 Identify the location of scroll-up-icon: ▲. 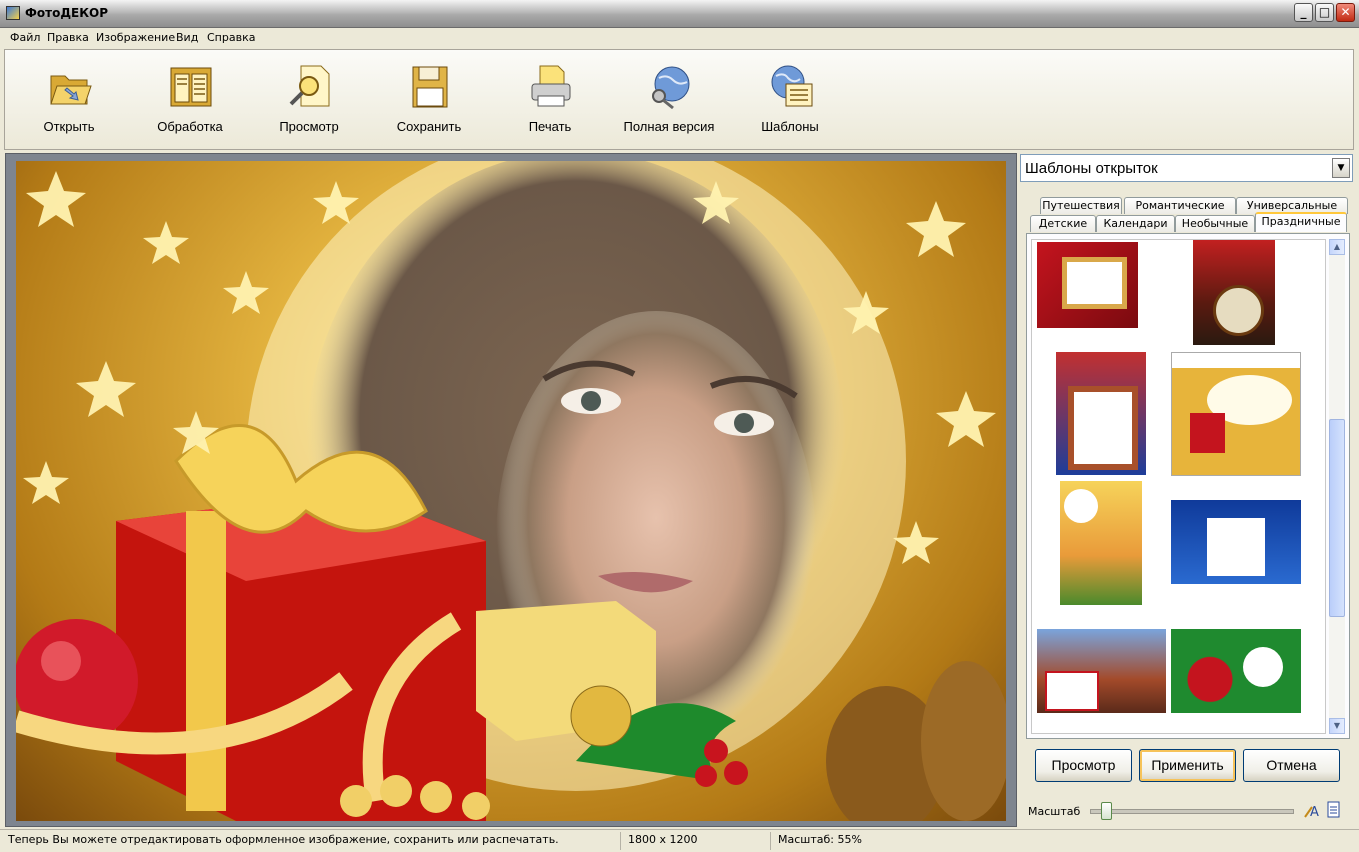
(1337, 247).